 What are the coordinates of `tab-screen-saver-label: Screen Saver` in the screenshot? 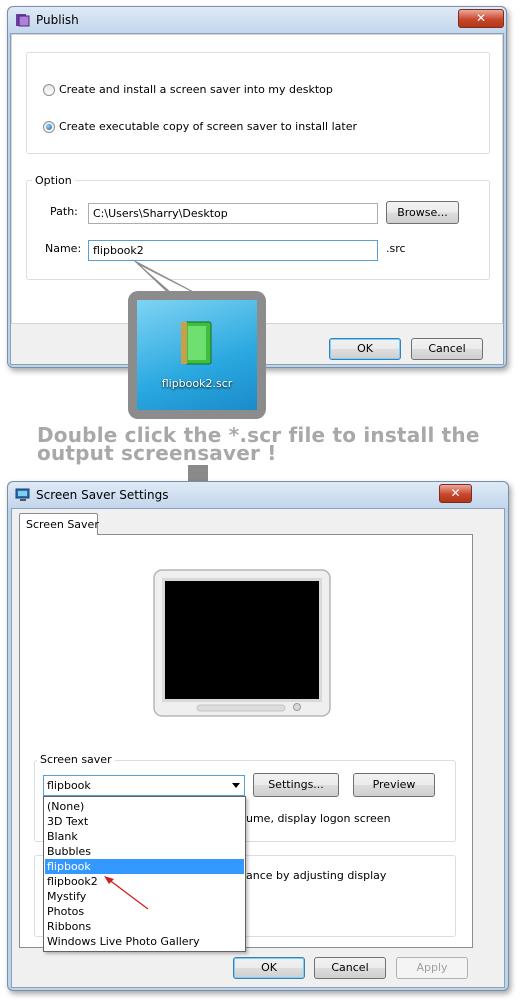 It's located at (62, 524).